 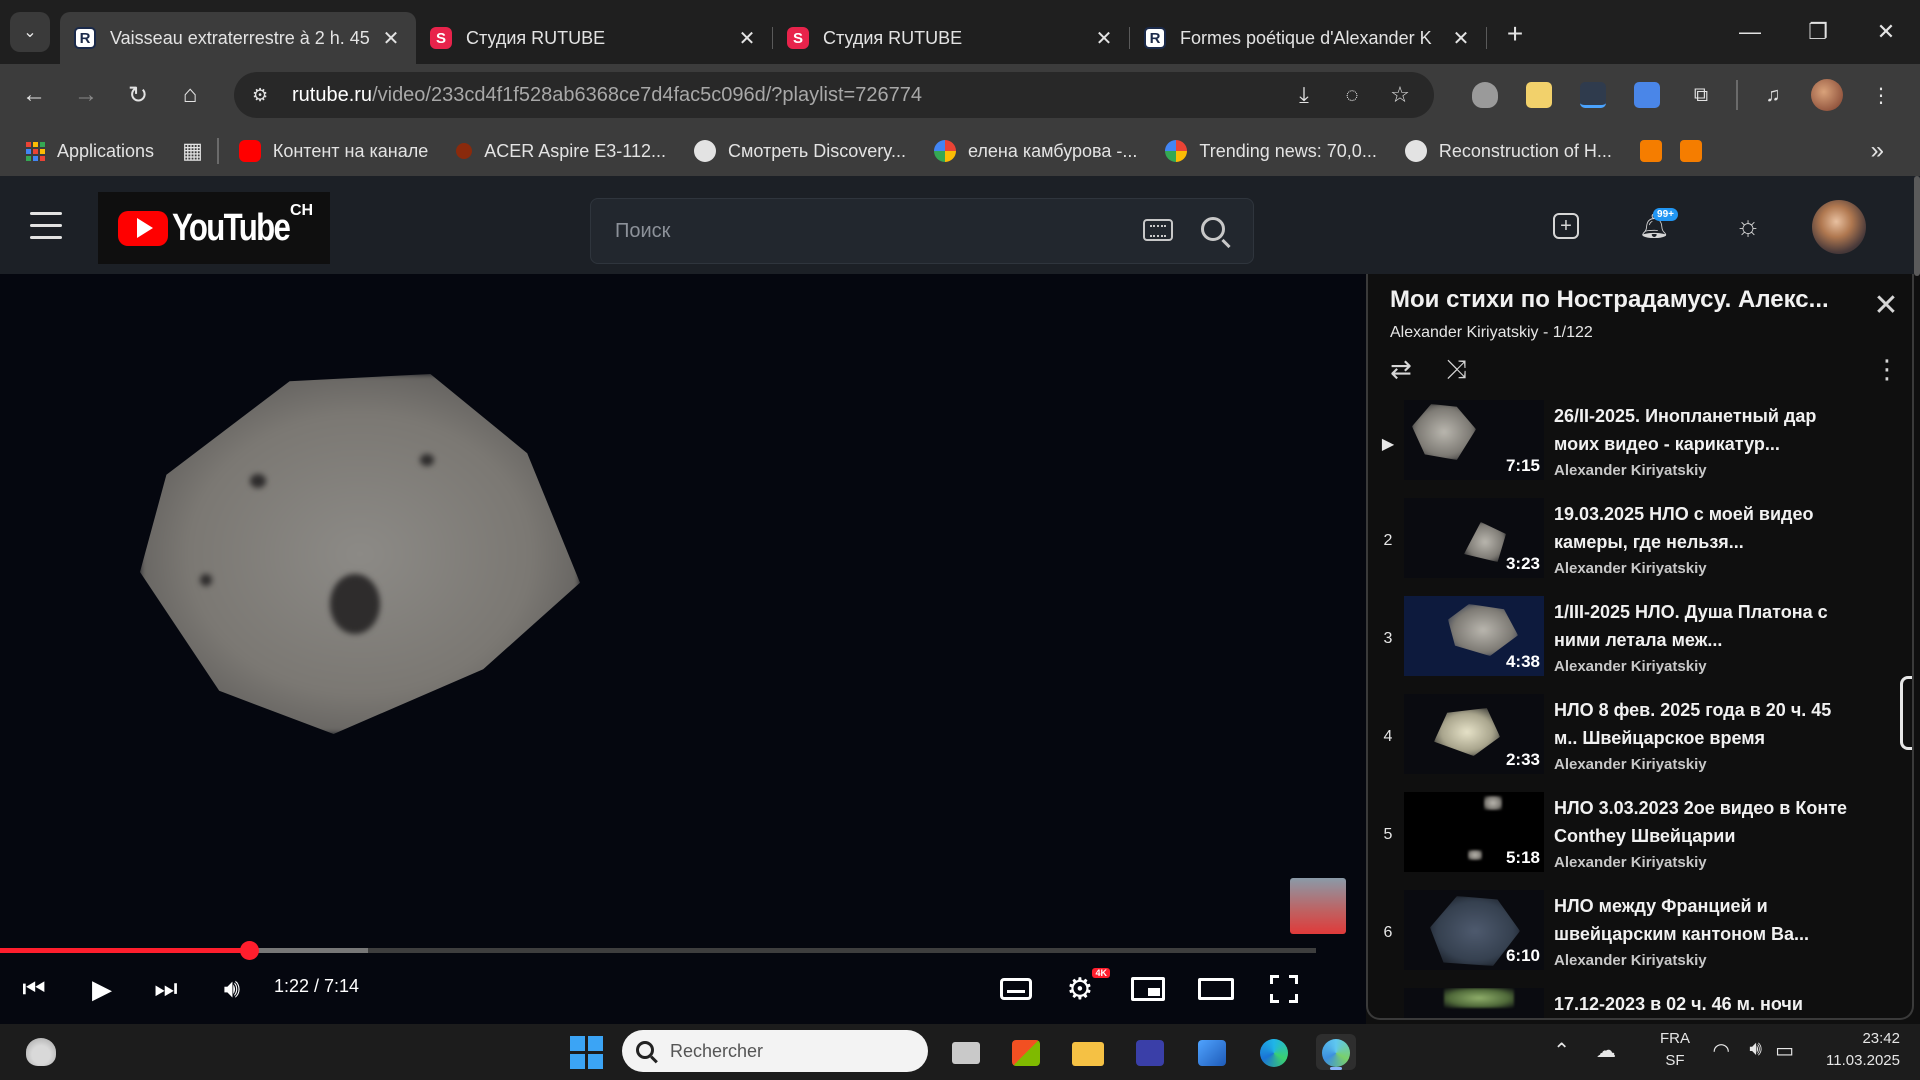 I want to click on site-info-icon: ⚙, so click(x=267, y=95).